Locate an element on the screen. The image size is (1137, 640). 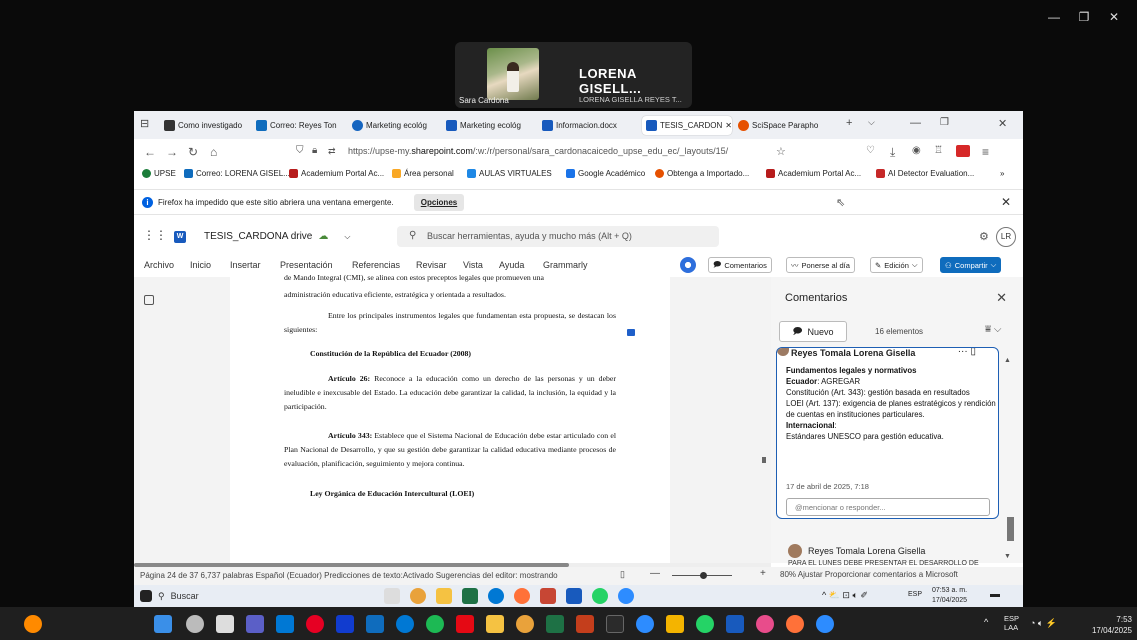
catch-up-button: 〰 Ponerse al día is located at coordinates (820, 265).